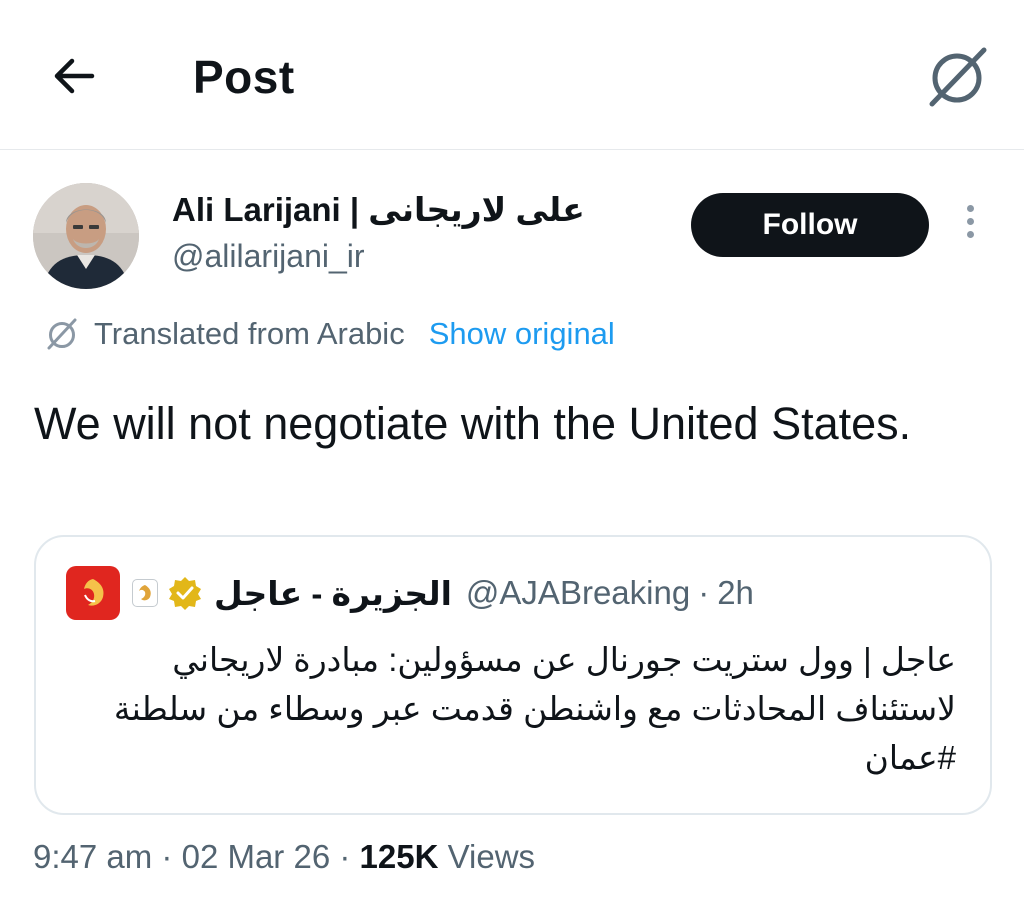 The image size is (1024, 910). What do you see at coordinates (810, 225) in the screenshot?
I see `follow-button: Follow` at bounding box center [810, 225].